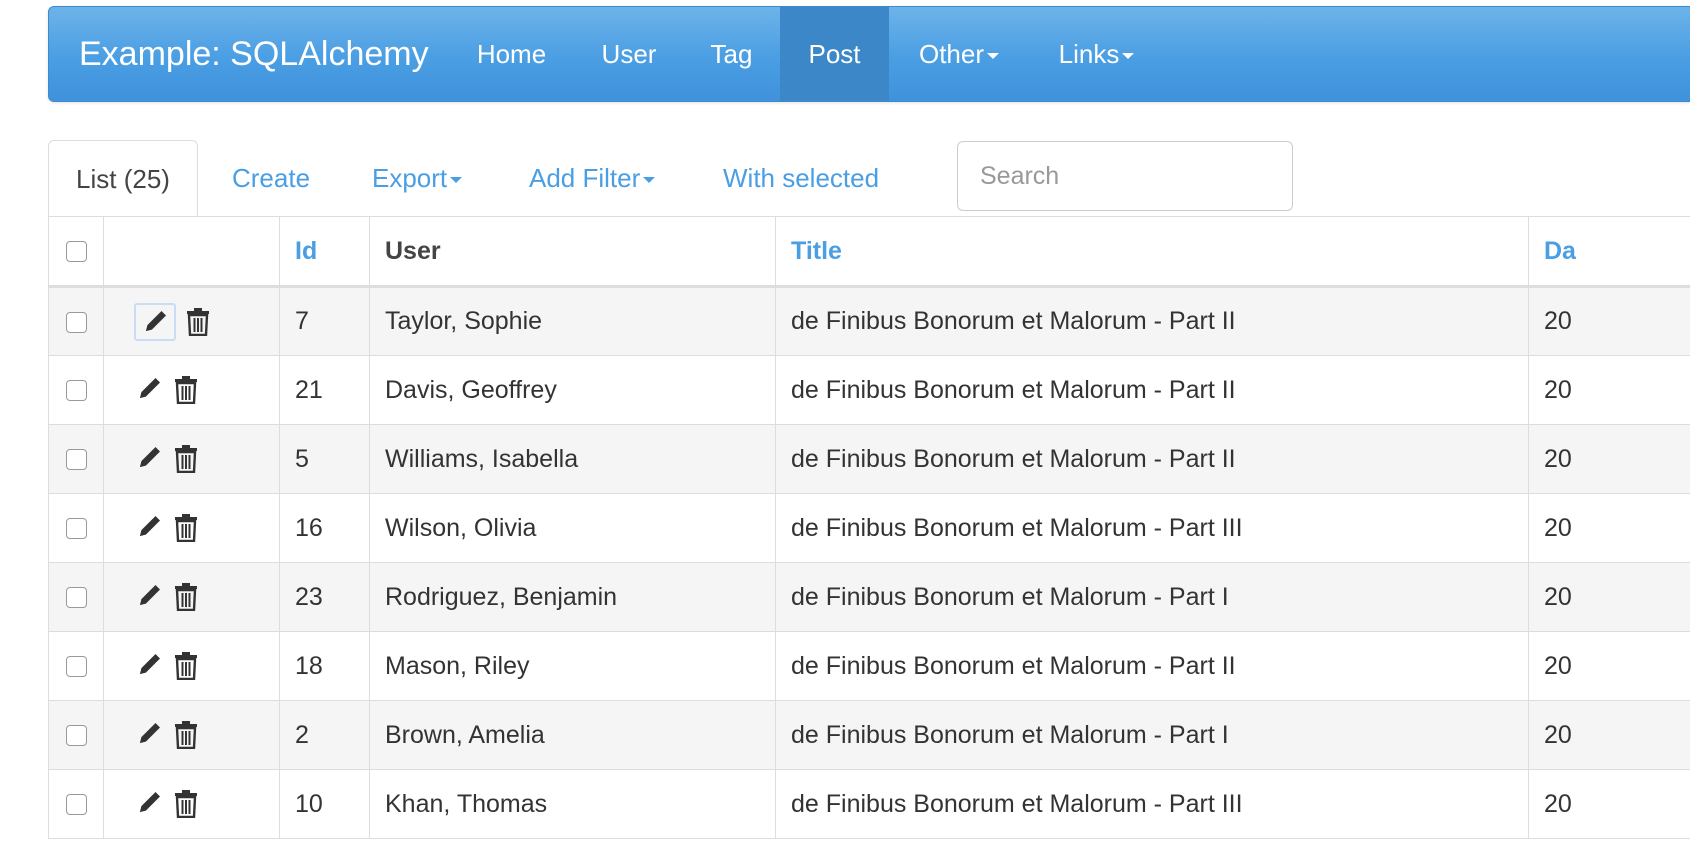 The height and width of the screenshot is (868, 1690). I want to click on search-input, so click(1125, 176).